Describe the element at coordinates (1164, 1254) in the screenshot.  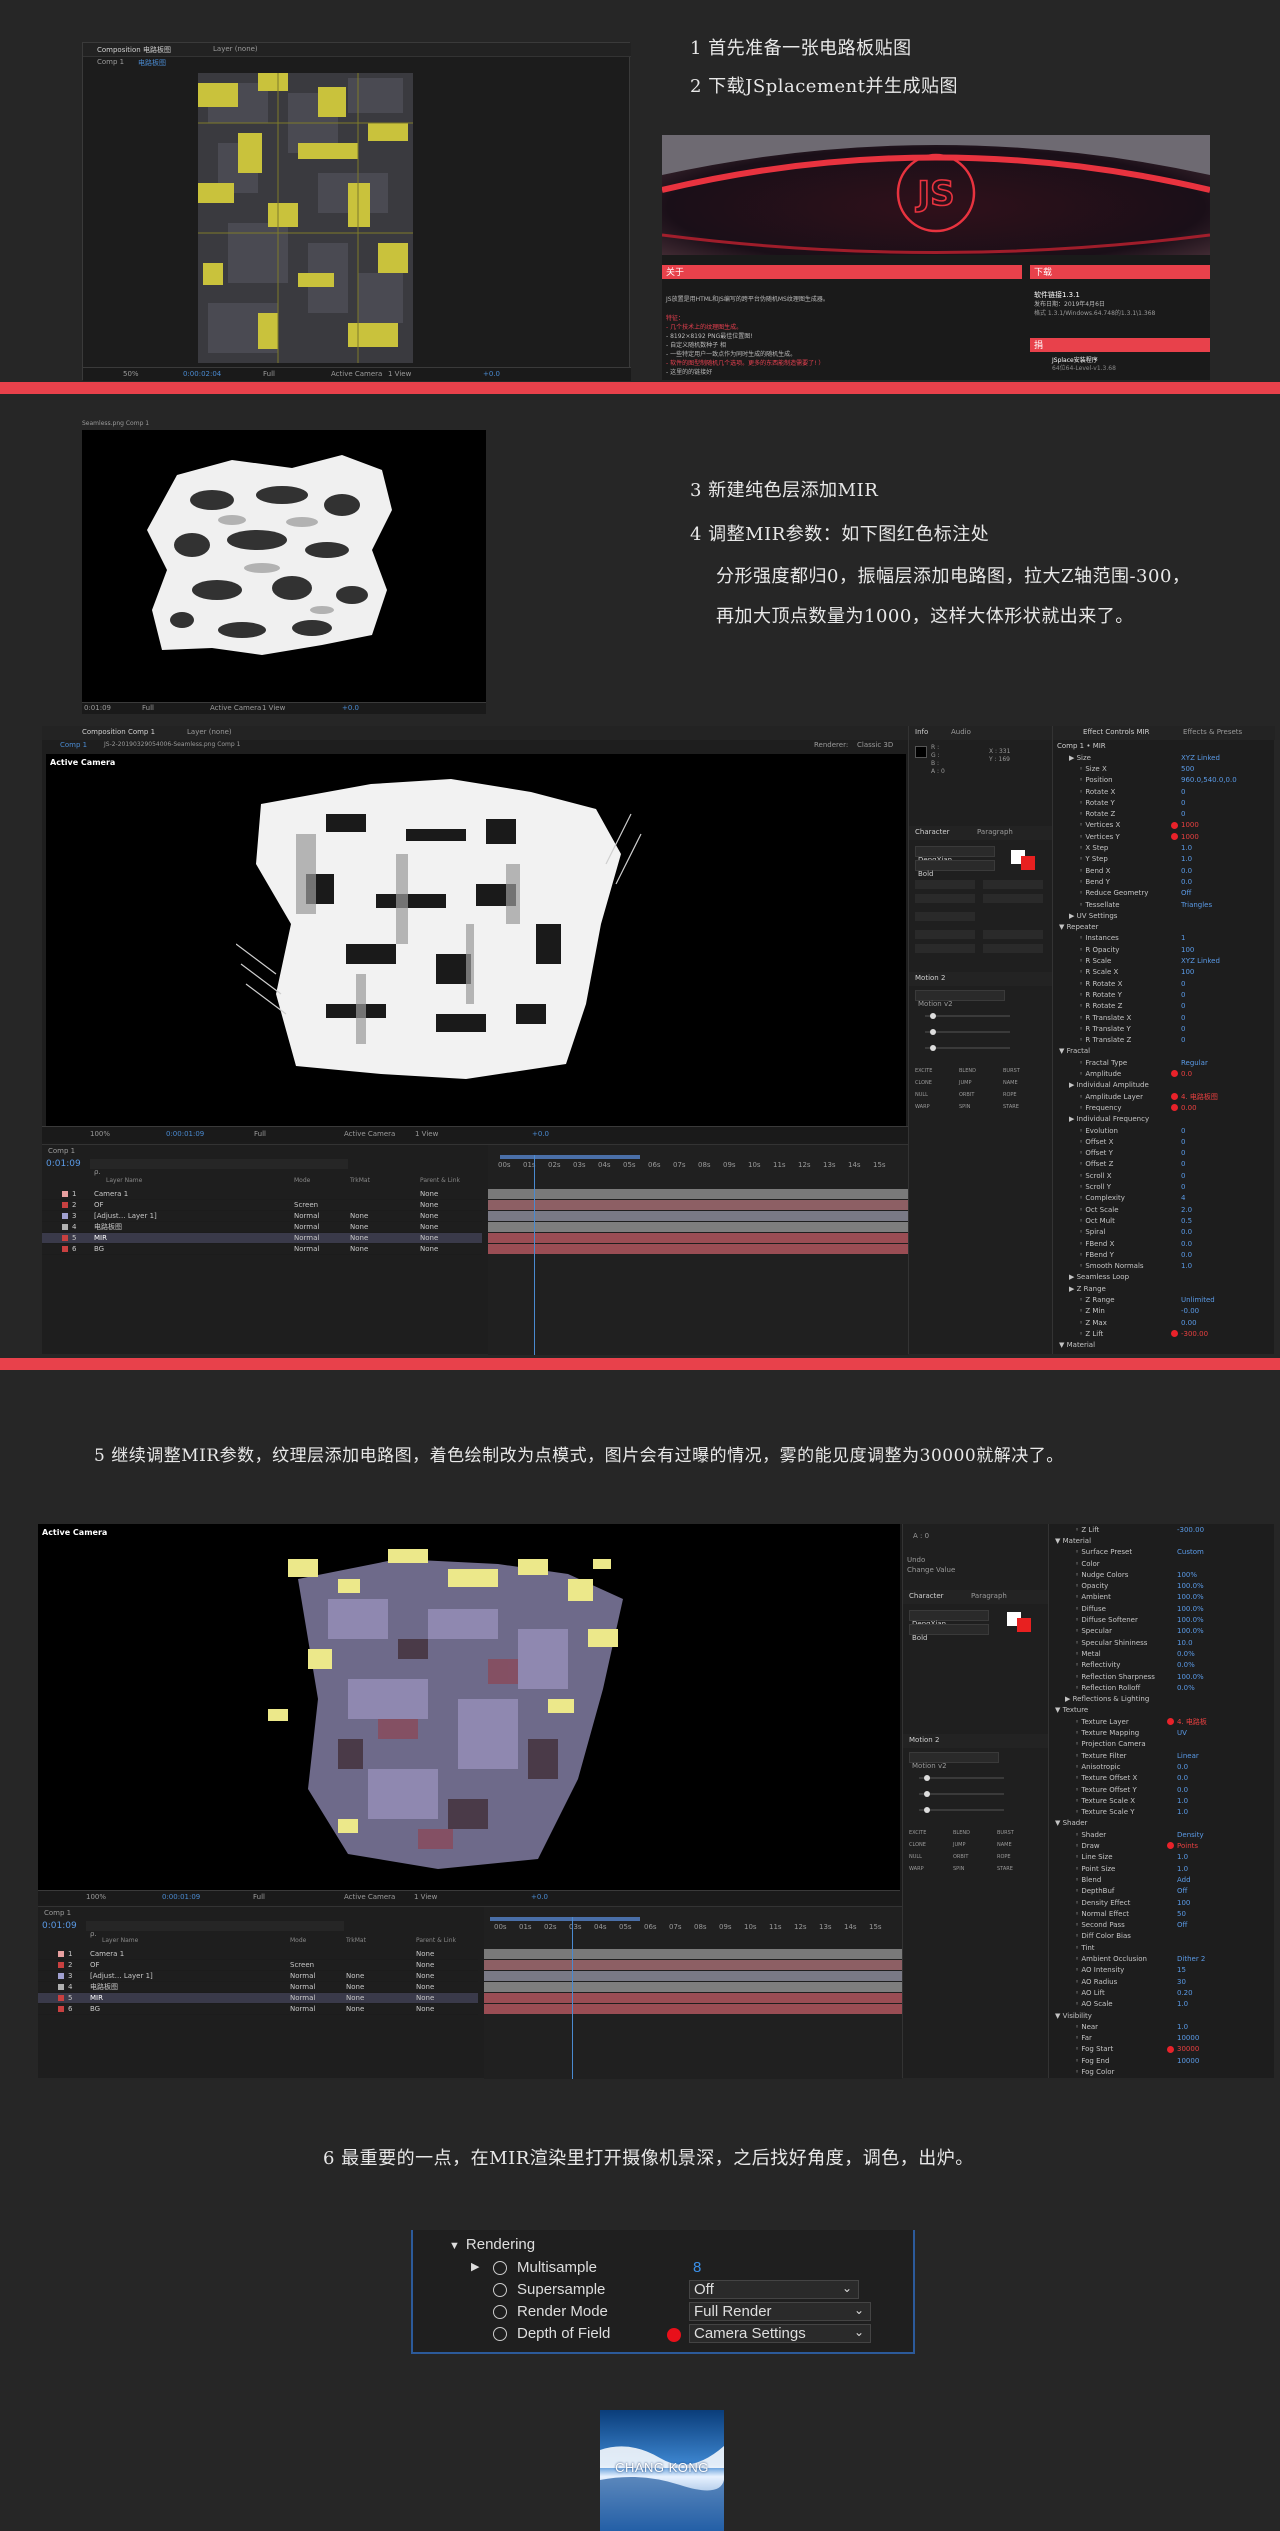
I see `effect-row: ◦ FBend Y 0.0` at that location.